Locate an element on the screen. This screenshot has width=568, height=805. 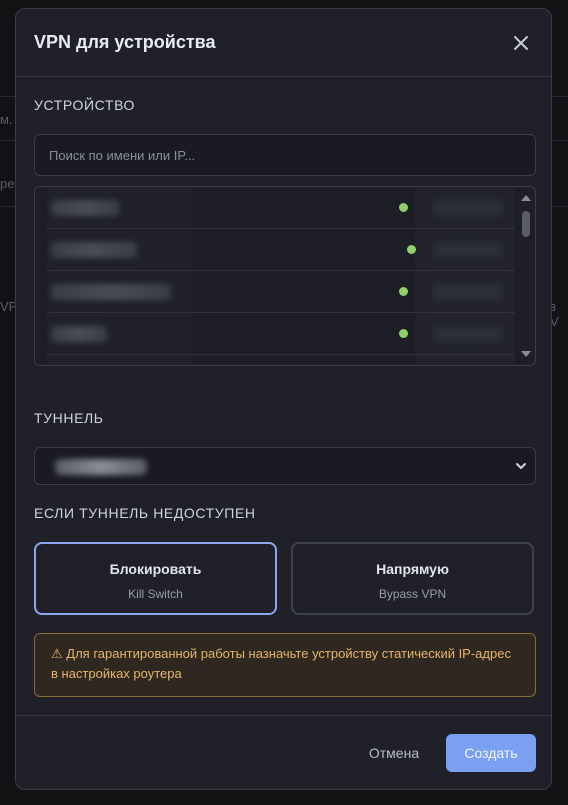
device-list-scrollbar is located at coordinates (526, 277).